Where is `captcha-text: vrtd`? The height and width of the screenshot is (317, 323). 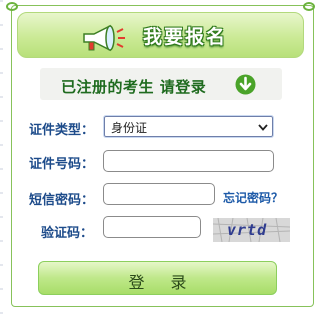
captcha-text: vrtd is located at coordinates (247, 230).